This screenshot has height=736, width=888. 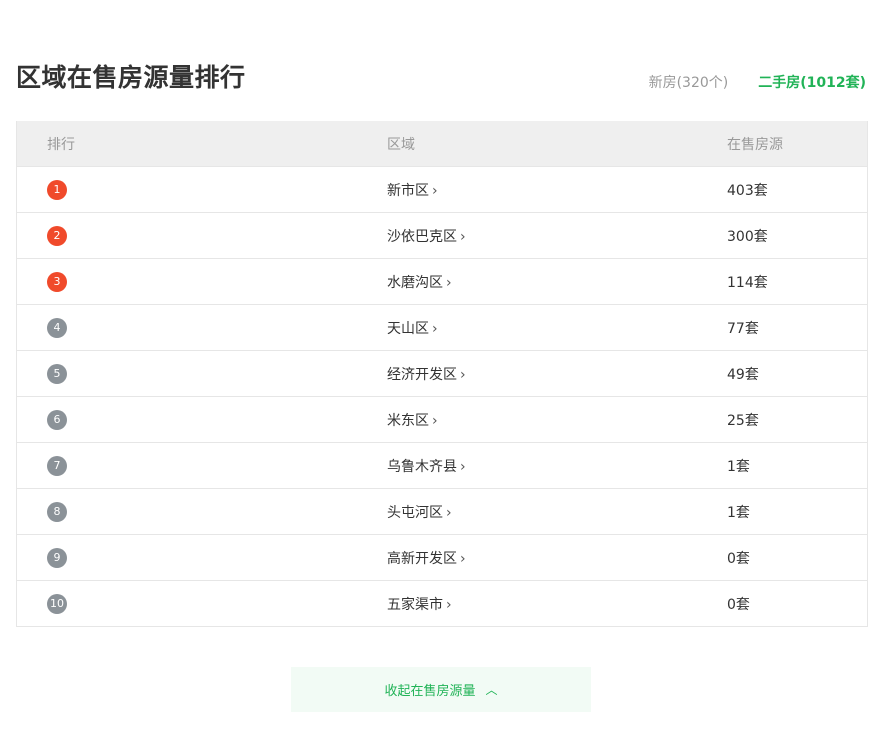 I want to click on region-link: 天山区 ›, so click(x=412, y=329).